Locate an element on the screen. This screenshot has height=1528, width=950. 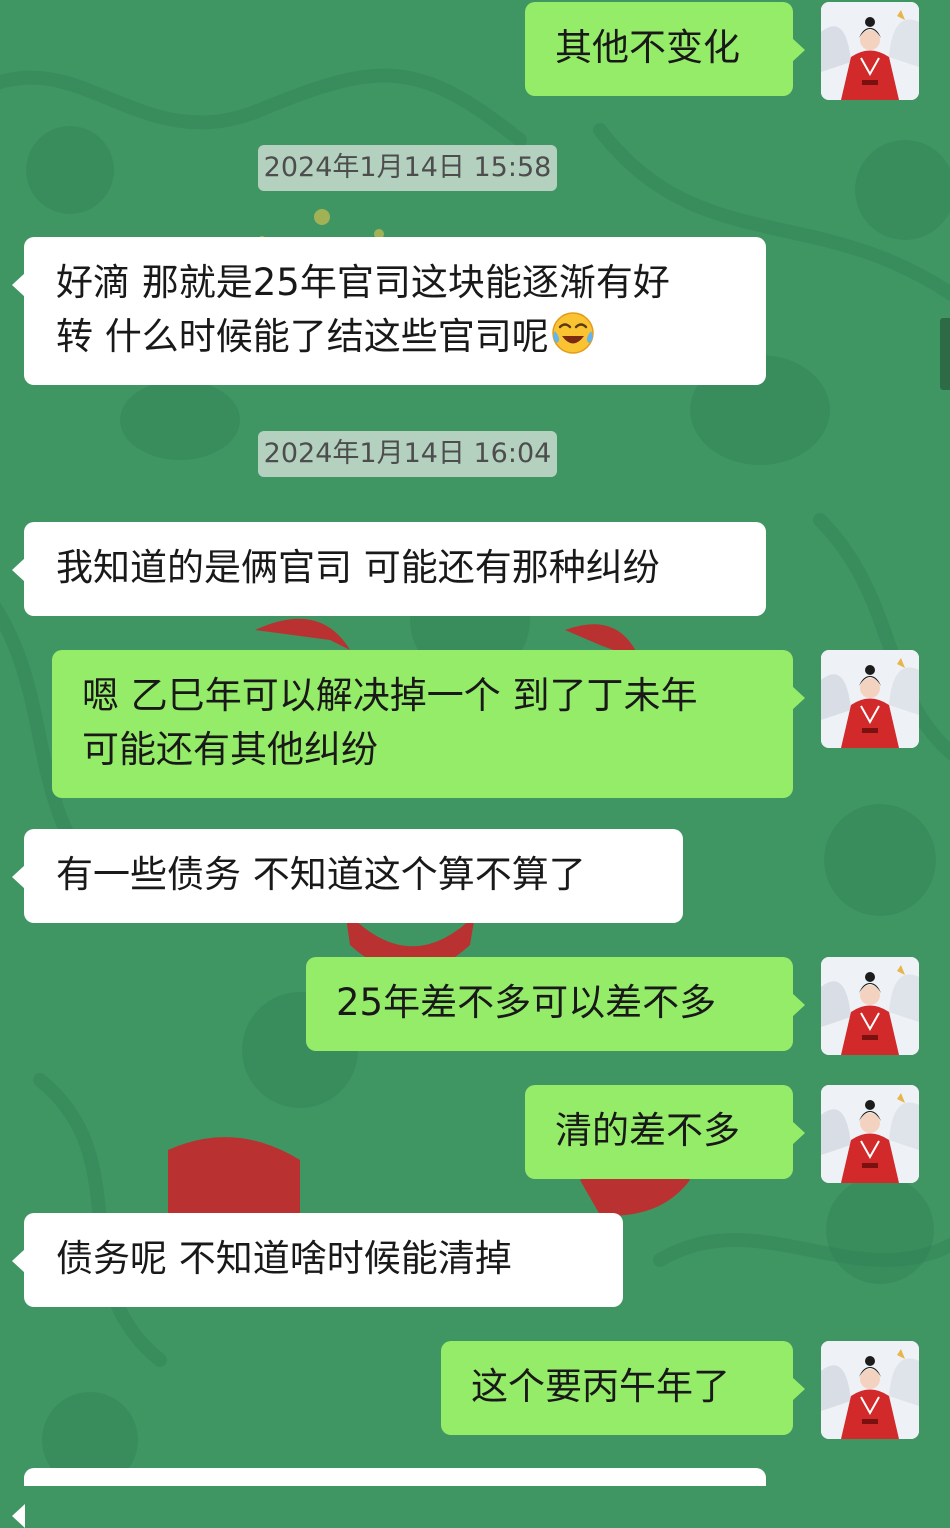
incoming-message-bubble: 好滴 那就是25年官司这块能逐渐有好 转 什么时候能了结这些官司呢 is located at coordinates (389, 311).